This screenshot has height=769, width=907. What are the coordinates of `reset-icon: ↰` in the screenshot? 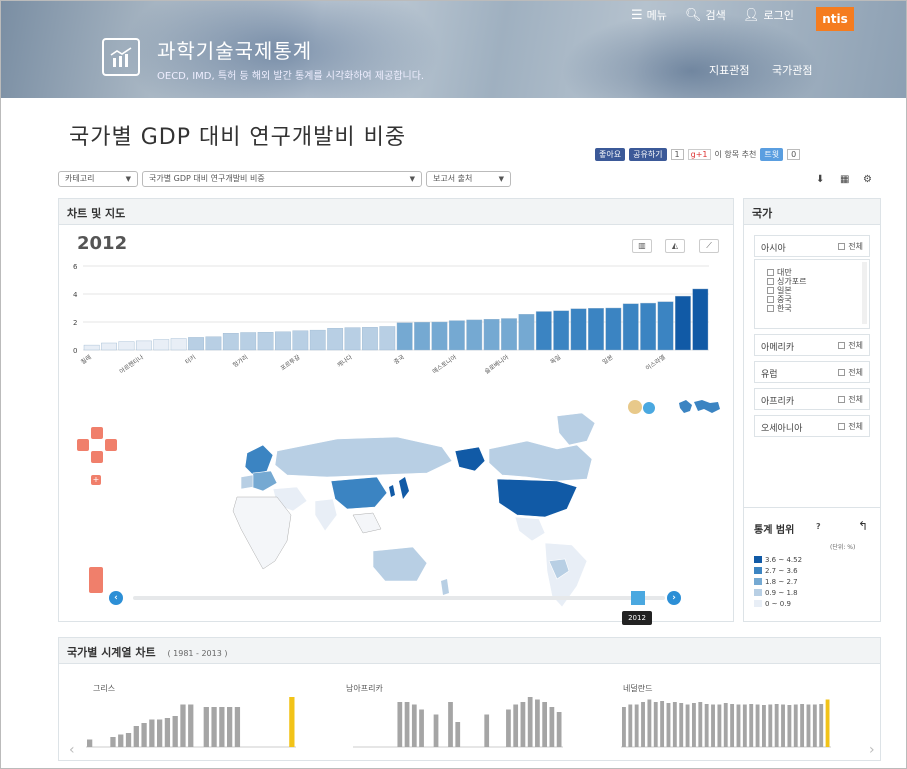 It's located at (863, 526).